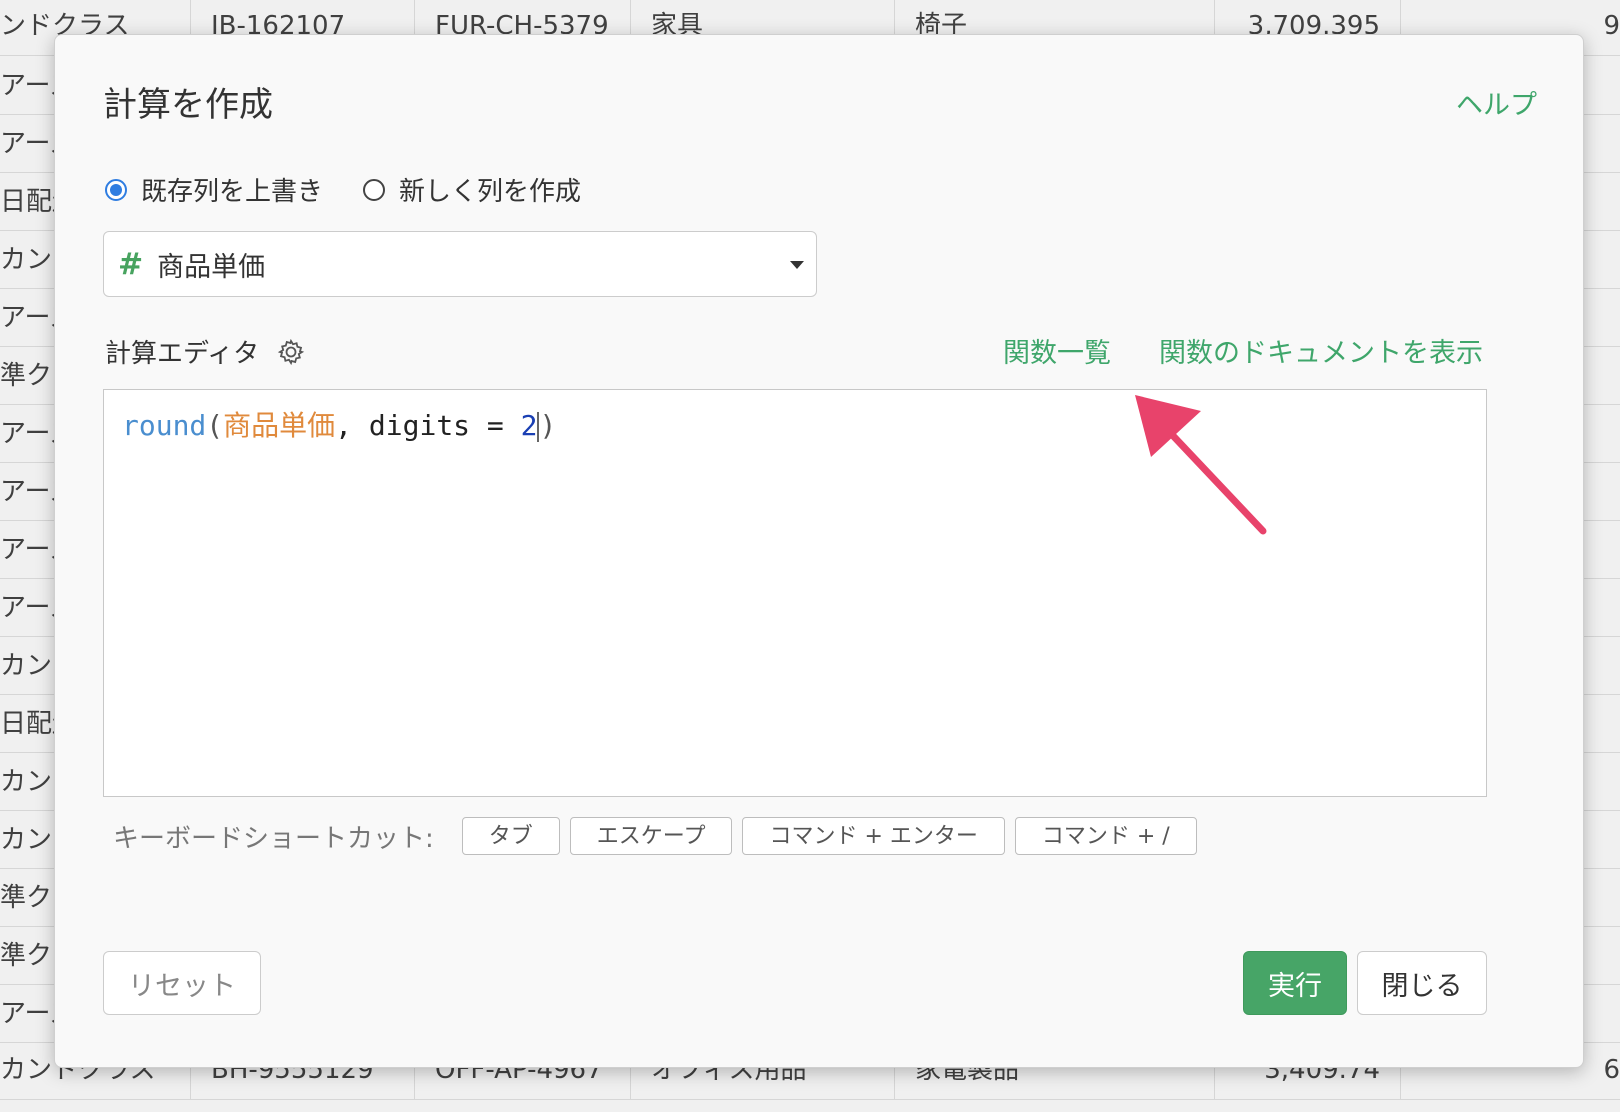  I want to click on column-mode-radio-group: 既存列を上書き 新しく列を作成, so click(363, 189).